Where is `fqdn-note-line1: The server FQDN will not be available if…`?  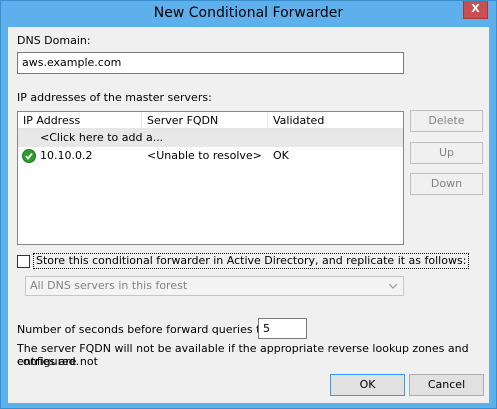
fqdn-note-line1: The server FQDN will not be available if… is located at coordinates (243, 355).